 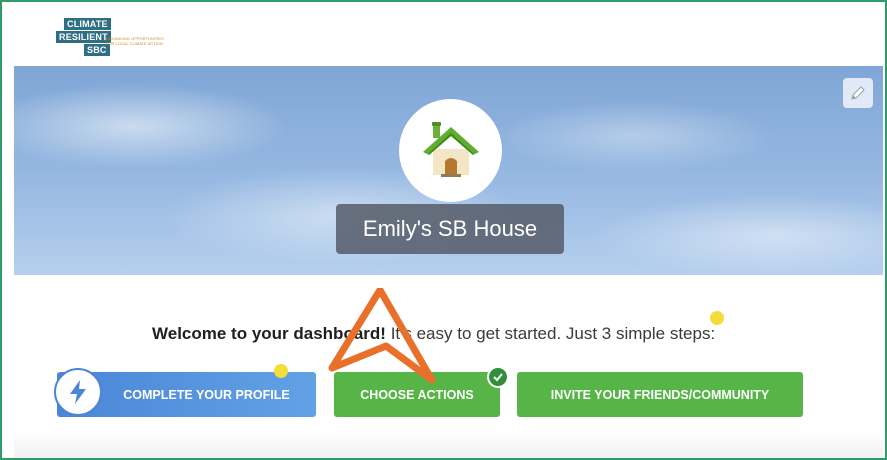 I want to click on house-name-title: Emily's SB House, so click(x=450, y=229).